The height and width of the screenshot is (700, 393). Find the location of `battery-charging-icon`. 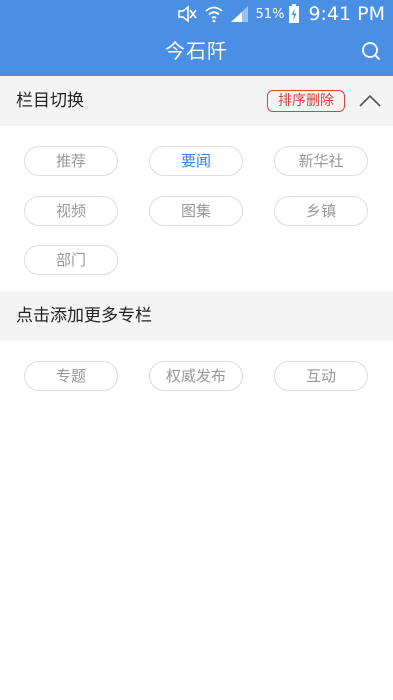

battery-charging-icon is located at coordinates (294, 14).